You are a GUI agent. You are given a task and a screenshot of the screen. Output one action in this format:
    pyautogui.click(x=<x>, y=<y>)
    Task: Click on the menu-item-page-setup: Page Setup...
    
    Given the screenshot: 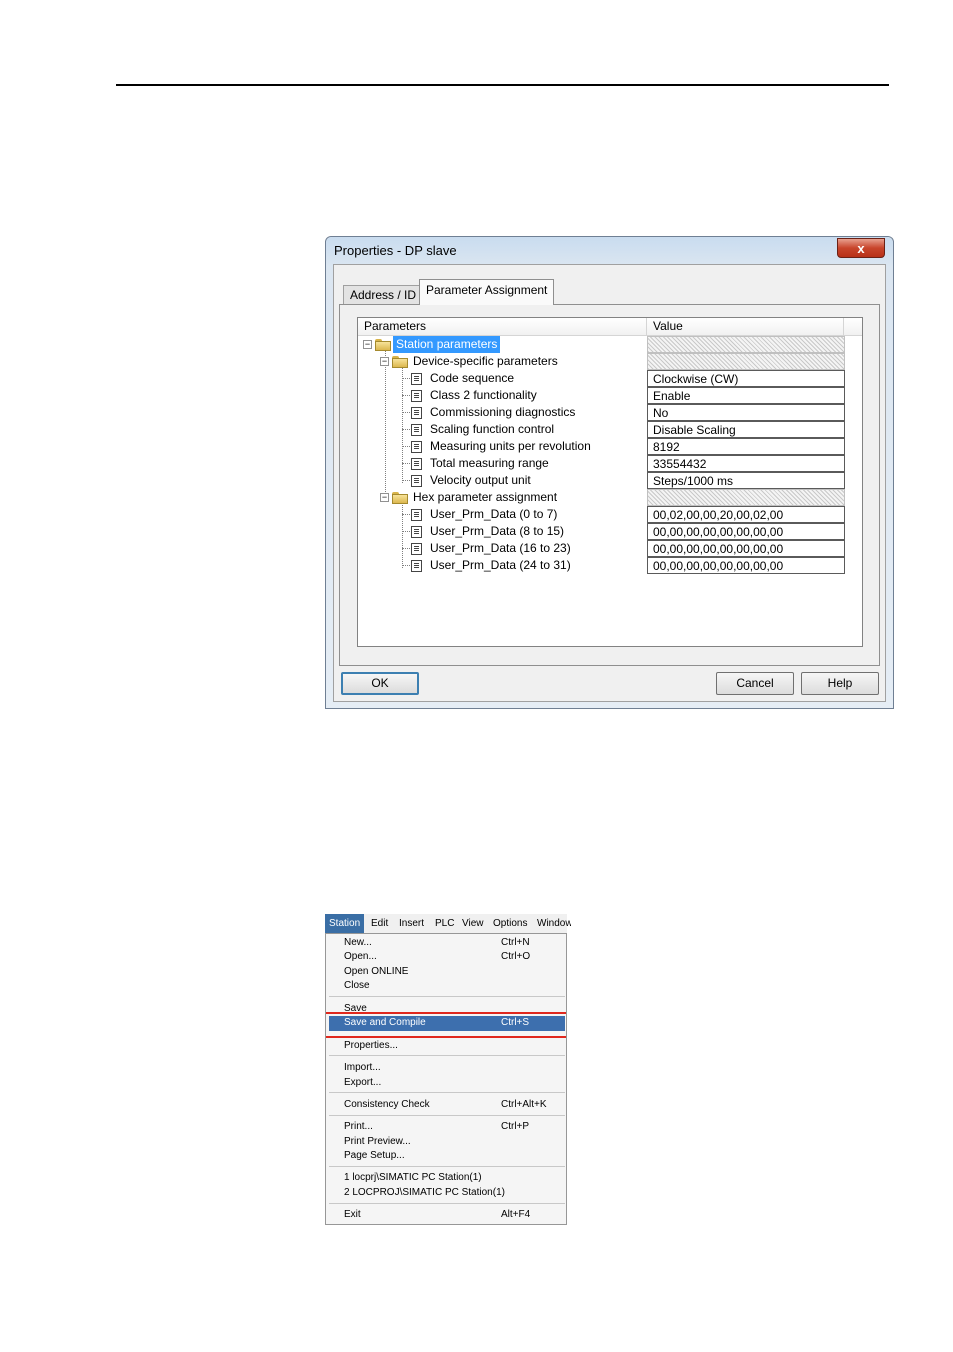 What is the action you would take?
    pyautogui.click(x=447, y=1156)
    